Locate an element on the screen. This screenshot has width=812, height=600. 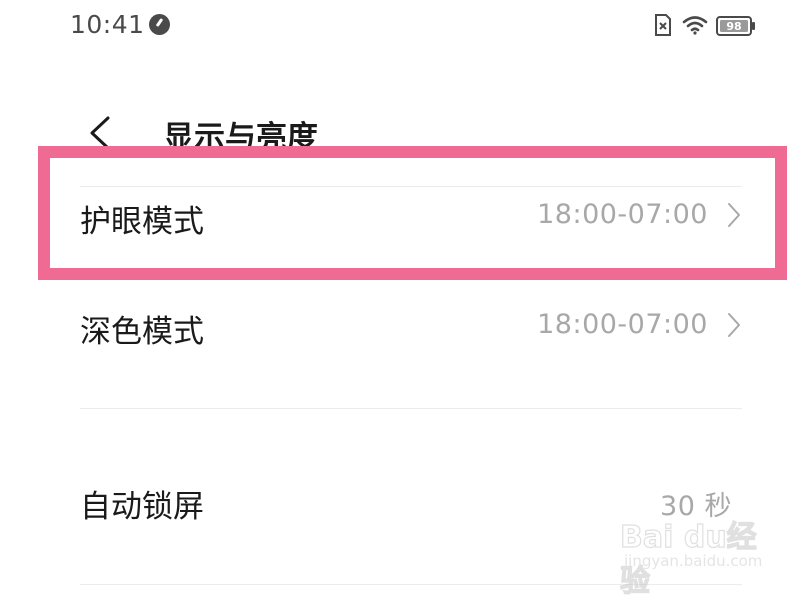
row-label: 深色模式 is located at coordinates (142, 332).